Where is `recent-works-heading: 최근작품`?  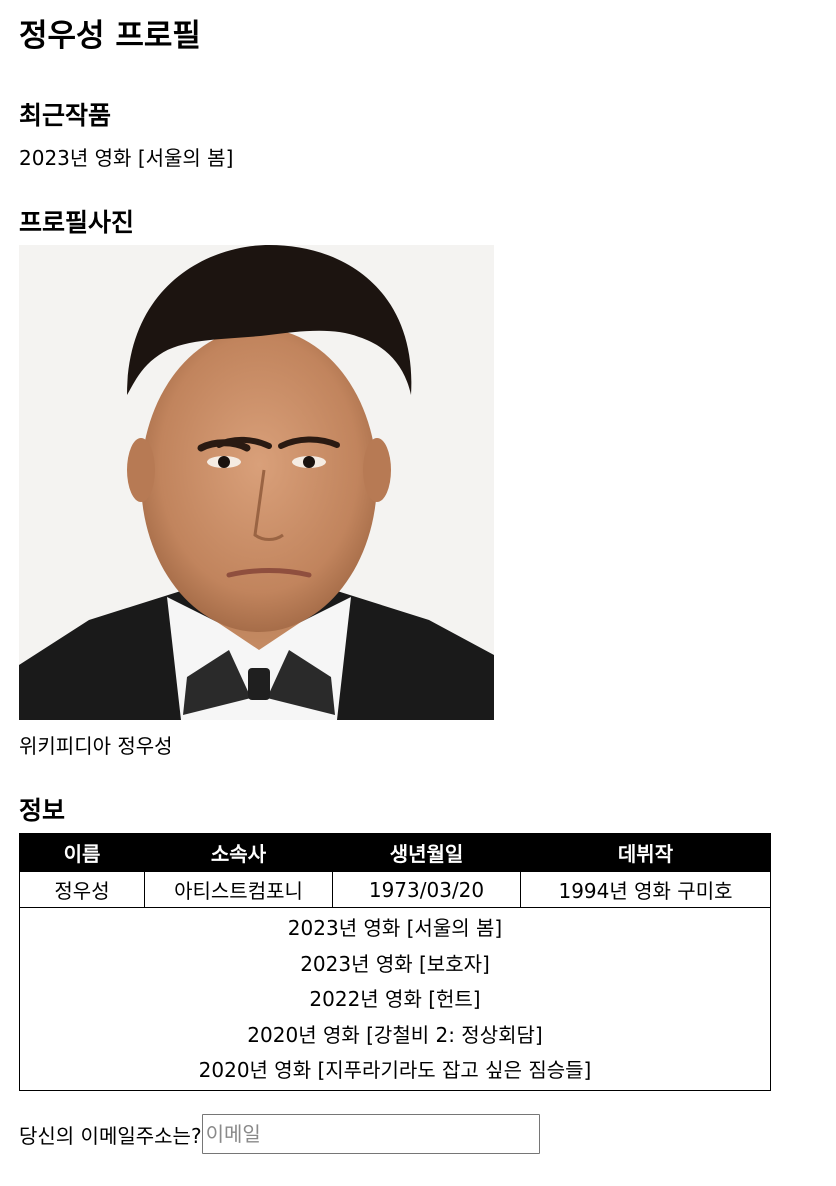 recent-works-heading: 최근작품 is located at coordinates (65, 115).